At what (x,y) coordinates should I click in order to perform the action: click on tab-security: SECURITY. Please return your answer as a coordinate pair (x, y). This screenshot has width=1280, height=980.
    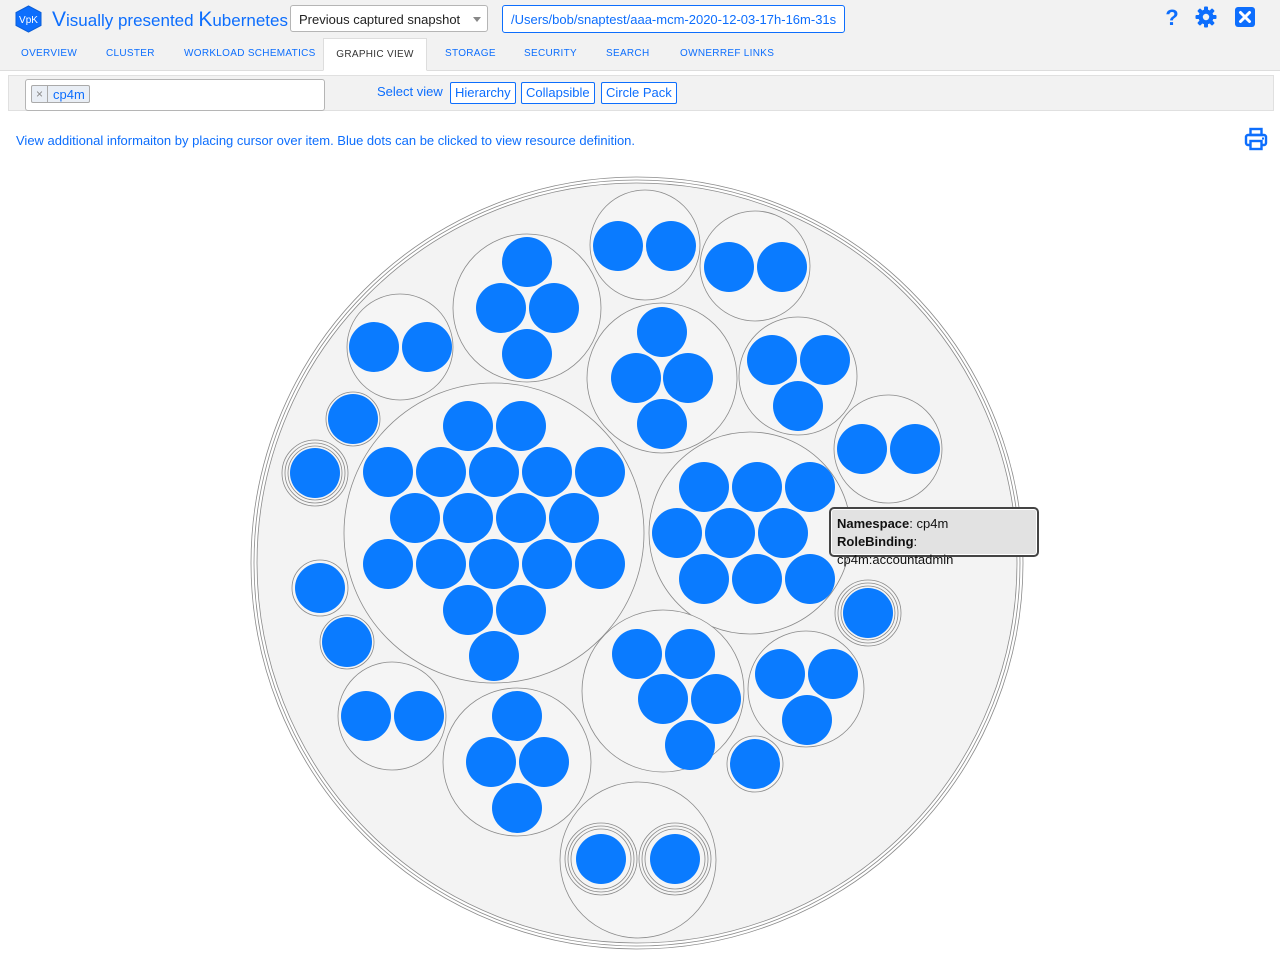
    Looking at the image, I should click on (550, 54).